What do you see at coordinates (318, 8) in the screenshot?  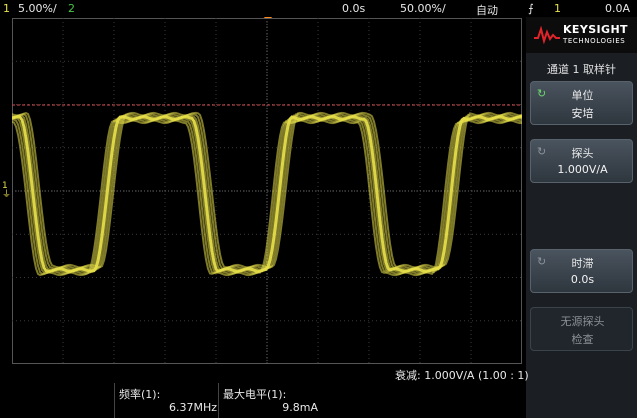 I see `status-bar: 1 5.00%/ 2 0.0s 50.00%/ 自动 ⨍ 1 0.0A` at bounding box center [318, 8].